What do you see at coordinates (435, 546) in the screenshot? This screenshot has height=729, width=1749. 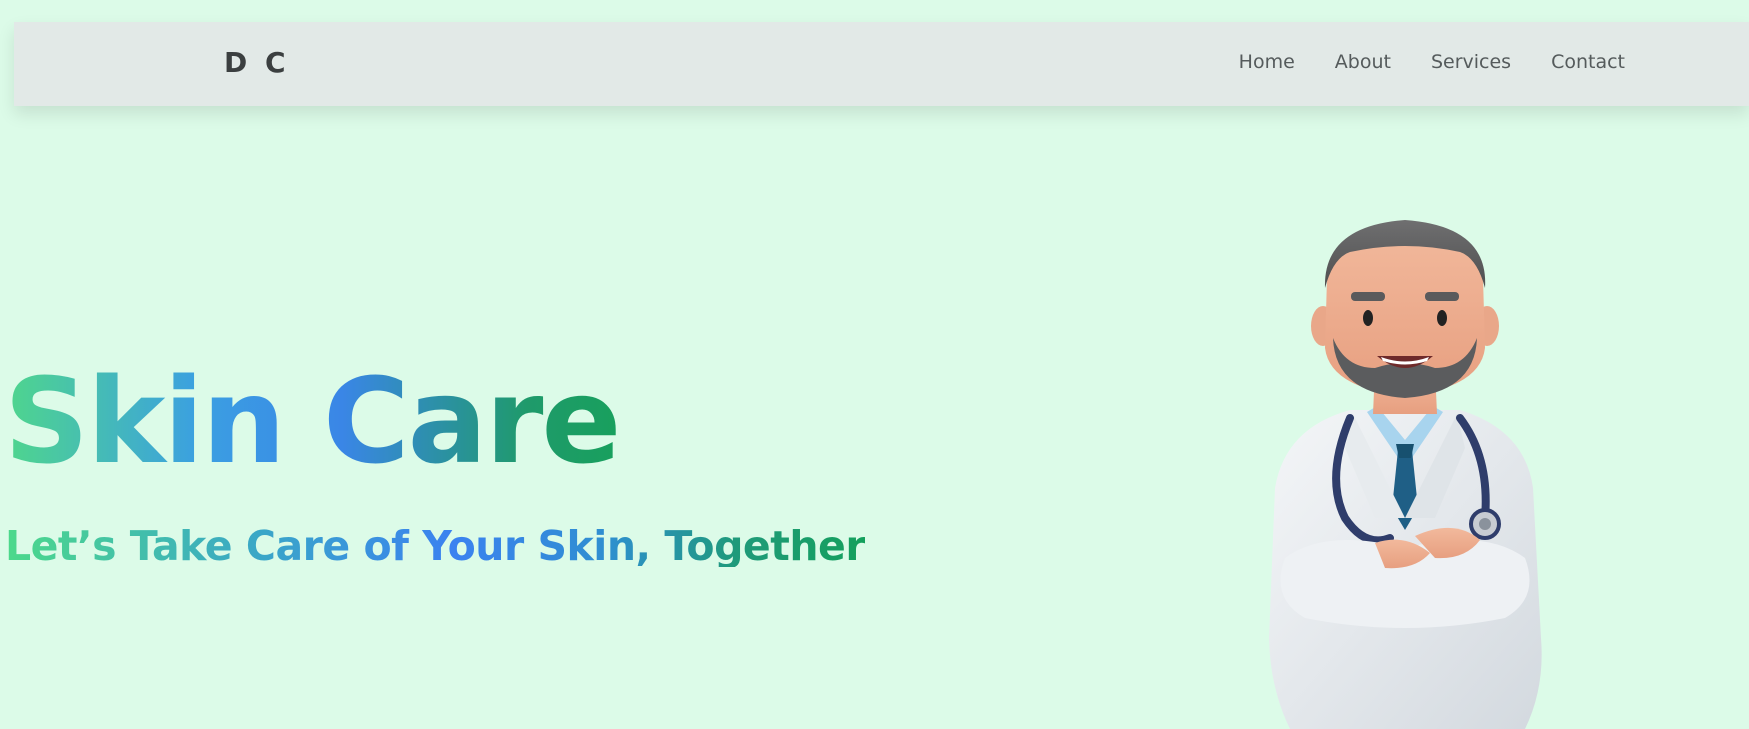 I see `hero-subtitle: Let’s Take Care of Your Skin, Together` at bounding box center [435, 546].